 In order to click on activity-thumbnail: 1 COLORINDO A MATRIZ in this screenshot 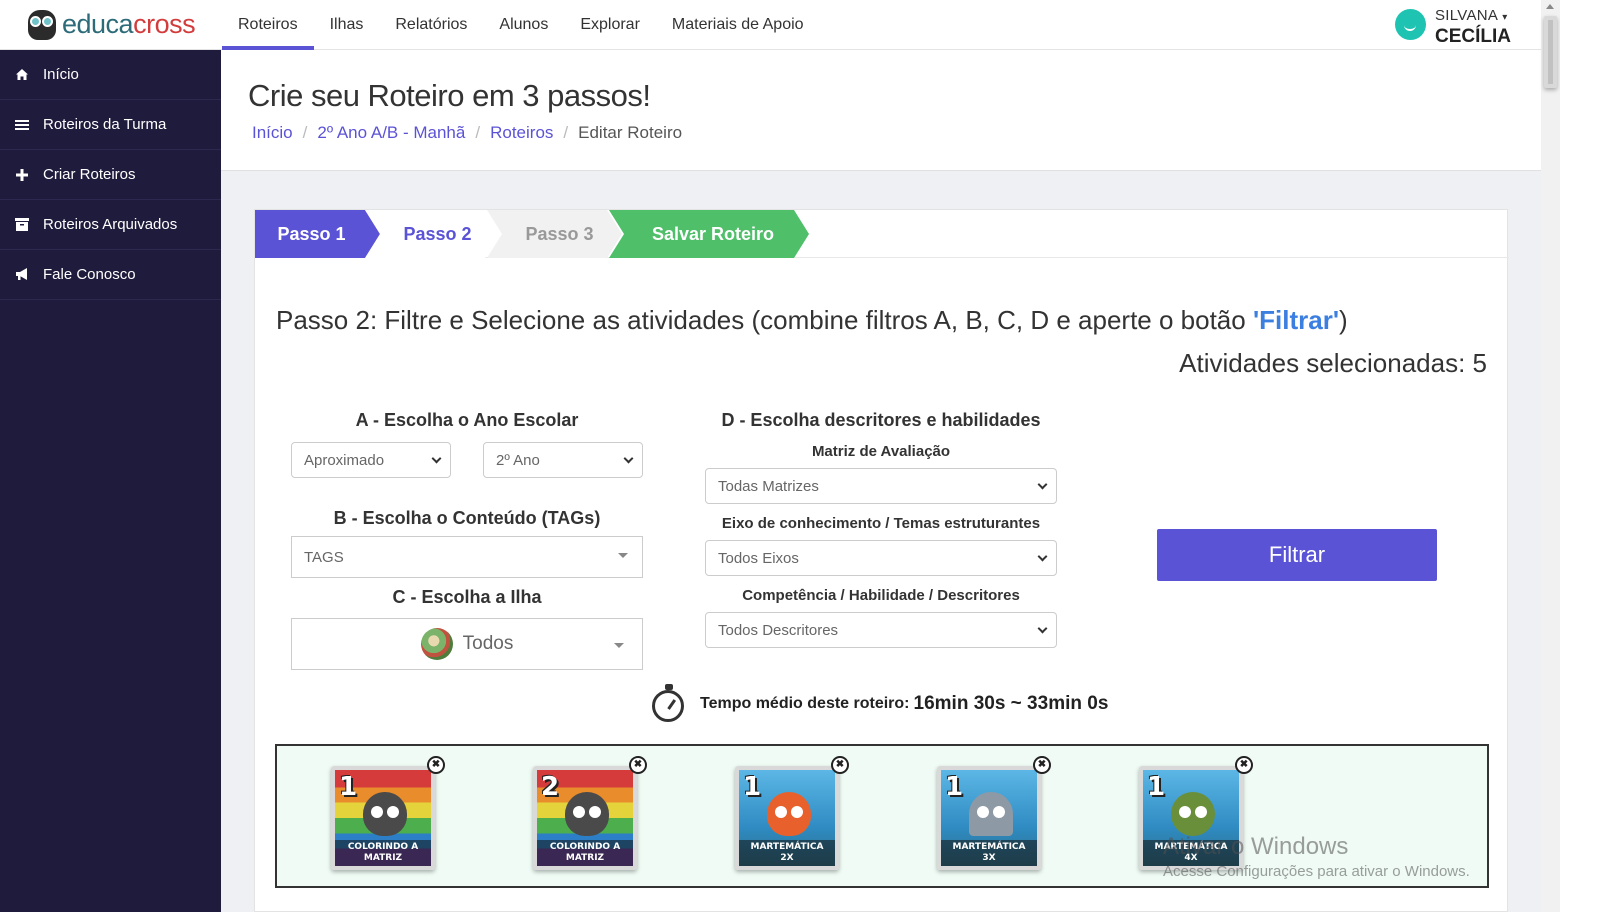, I will do `click(383, 818)`.